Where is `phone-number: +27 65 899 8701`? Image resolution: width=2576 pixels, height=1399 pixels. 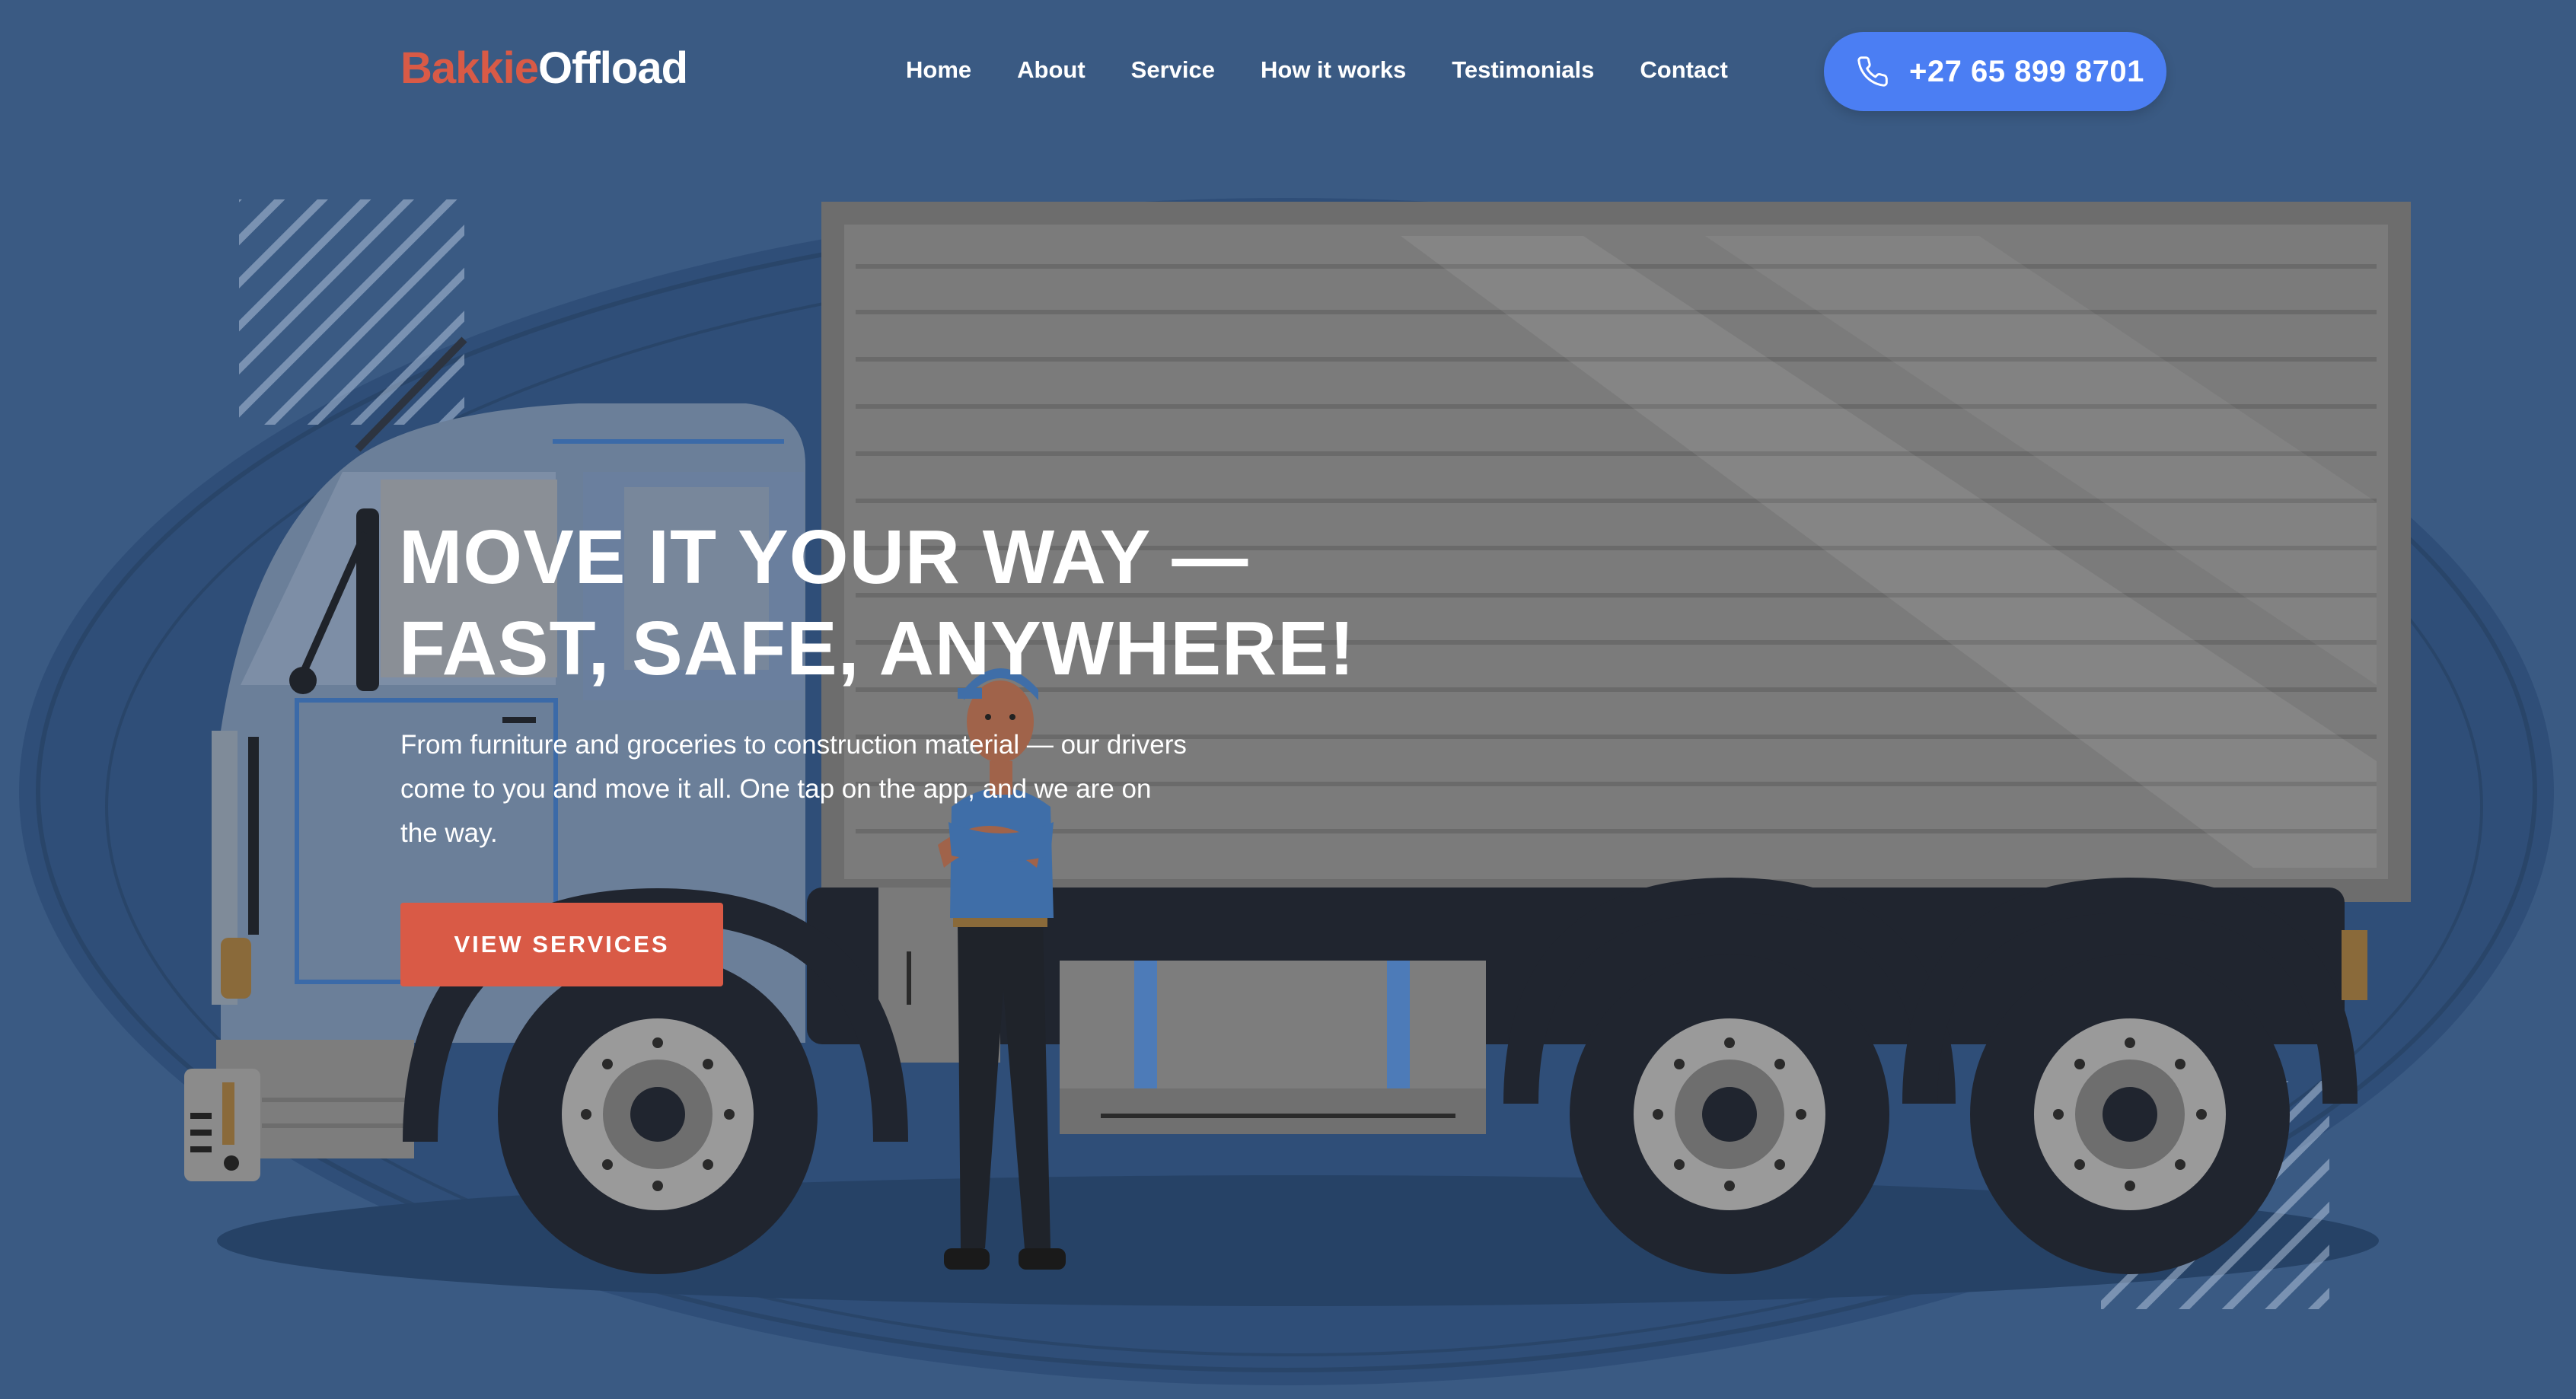
phone-number: +27 65 899 8701 is located at coordinates (2027, 71).